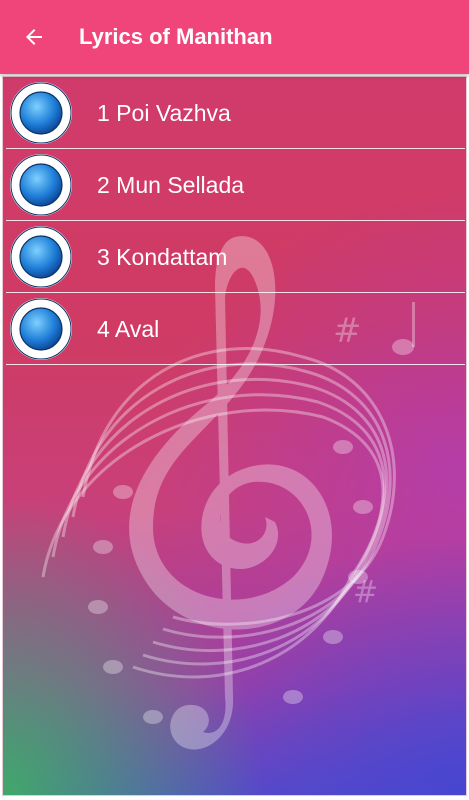 Image resolution: width=469 pixels, height=800 pixels. I want to click on song-title: 1 Poi Vazhva, so click(164, 113).